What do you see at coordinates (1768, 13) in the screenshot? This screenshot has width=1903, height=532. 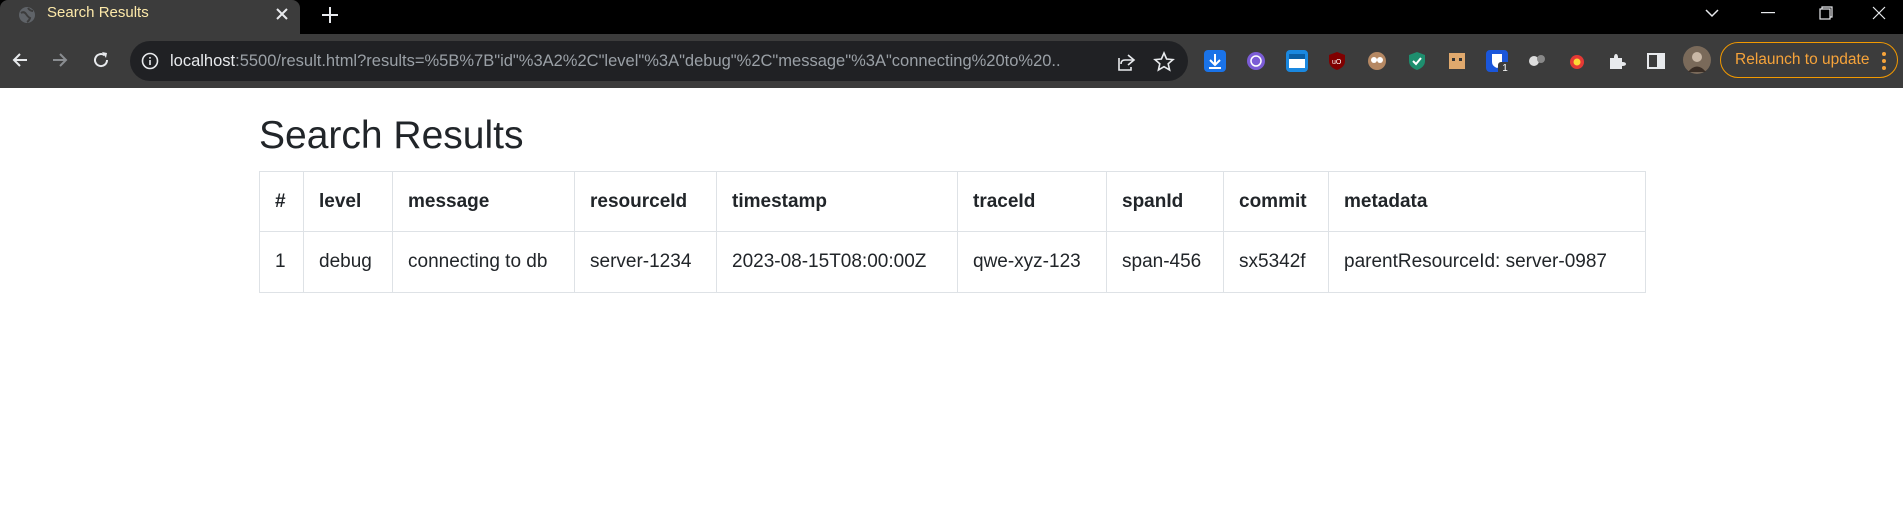 I see `minimize-icon` at bounding box center [1768, 13].